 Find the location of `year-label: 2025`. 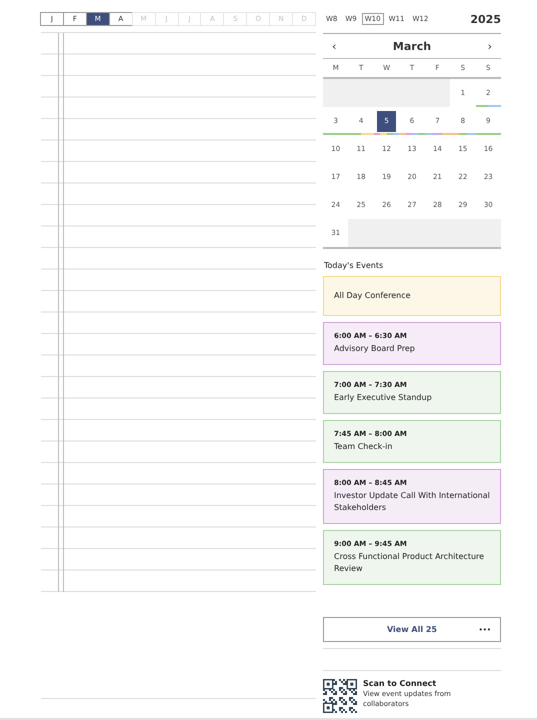

year-label: 2025 is located at coordinates (485, 19).